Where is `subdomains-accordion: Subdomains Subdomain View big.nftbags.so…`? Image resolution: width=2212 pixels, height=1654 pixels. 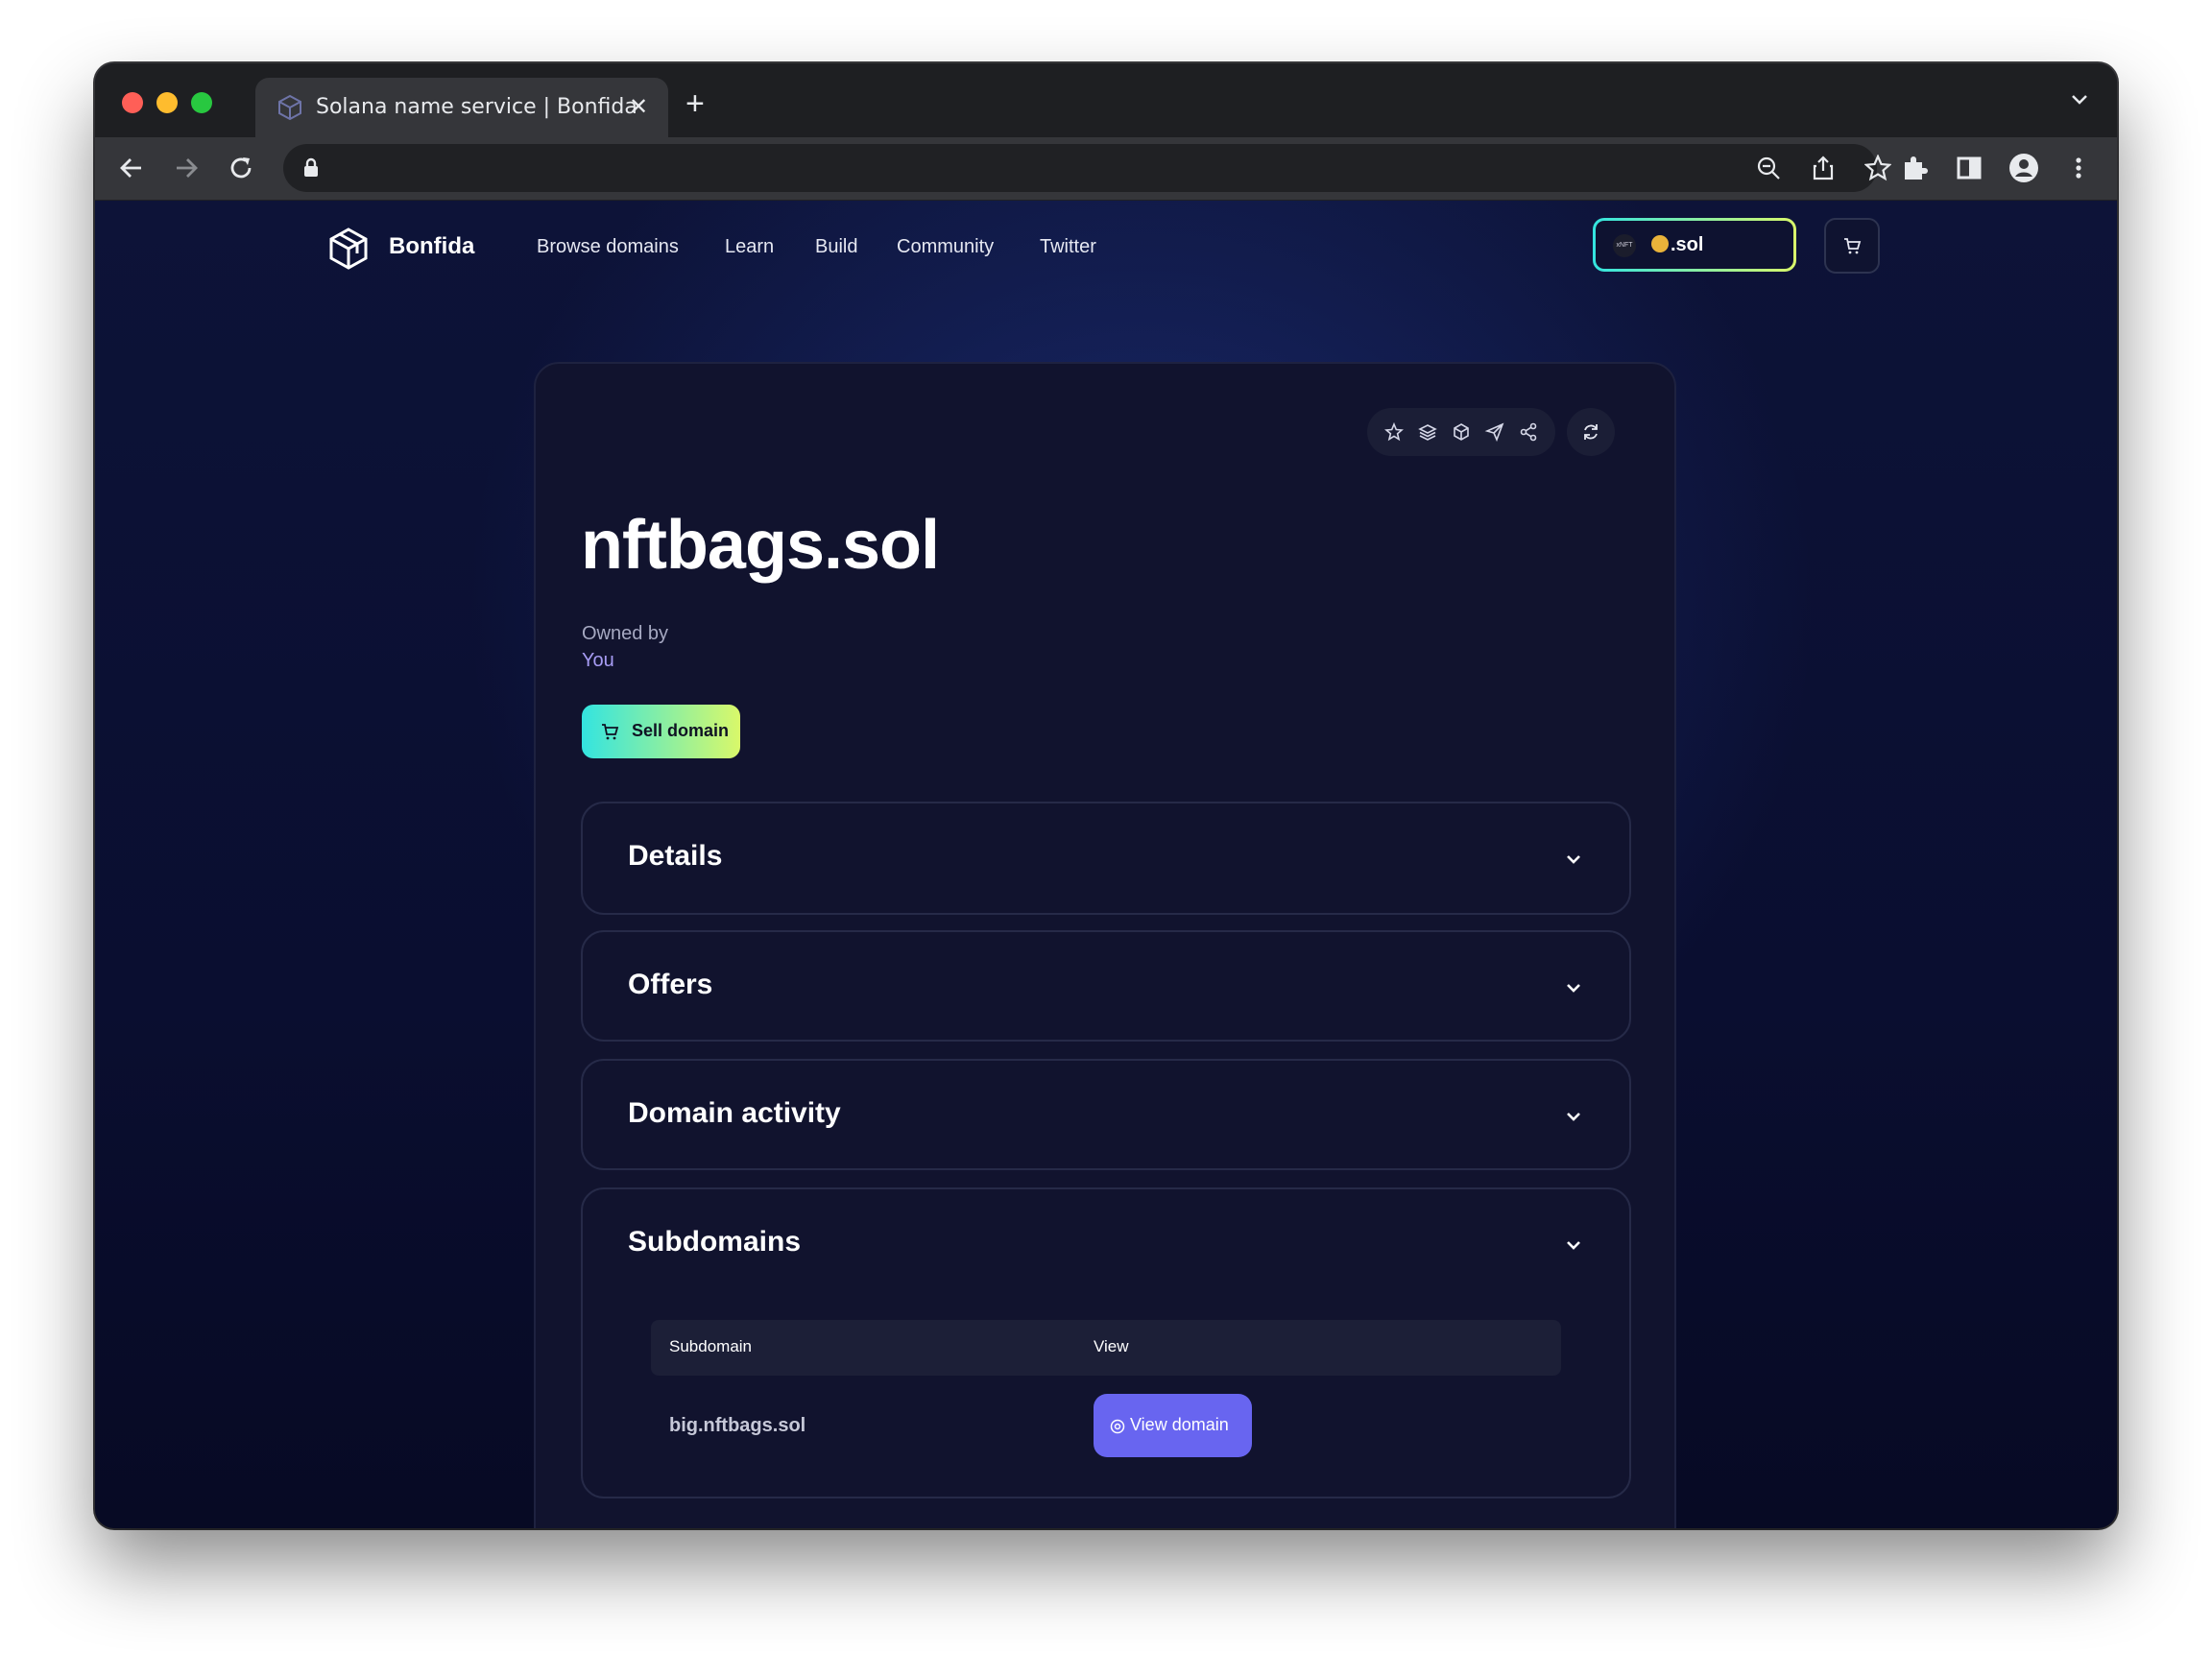 subdomains-accordion: Subdomains Subdomain View big.nftbags.so… is located at coordinates (1106, 1342).